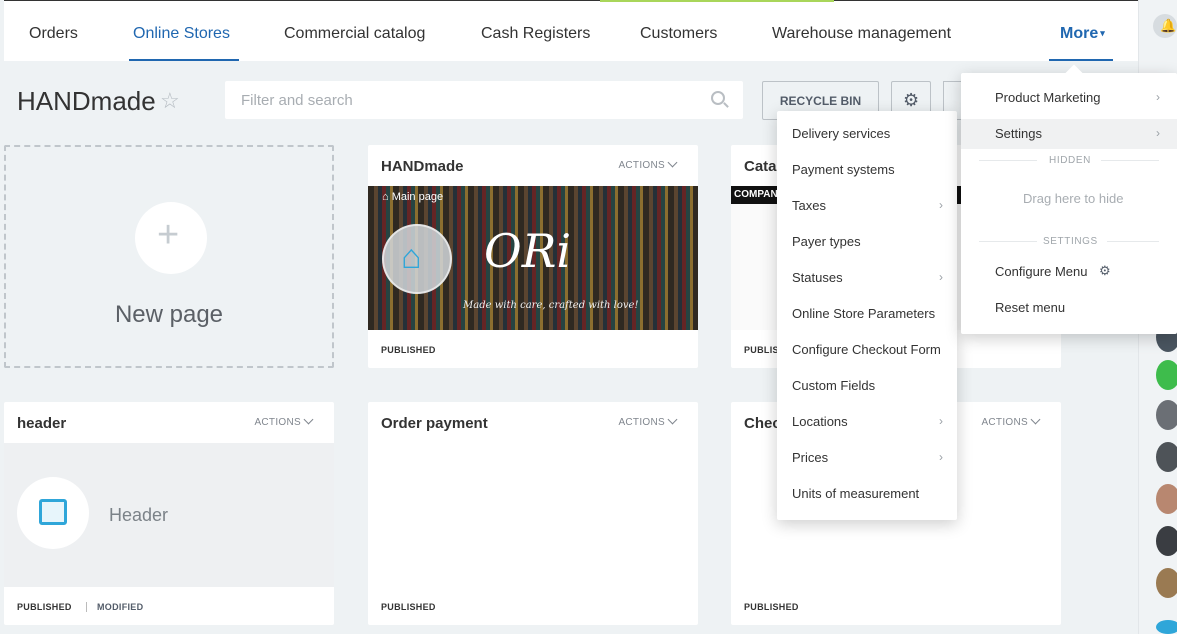  What do you see at coordinates (139, 515) in the screenshot?
I see `preview-label: Header` at bounding box center [139, 515].